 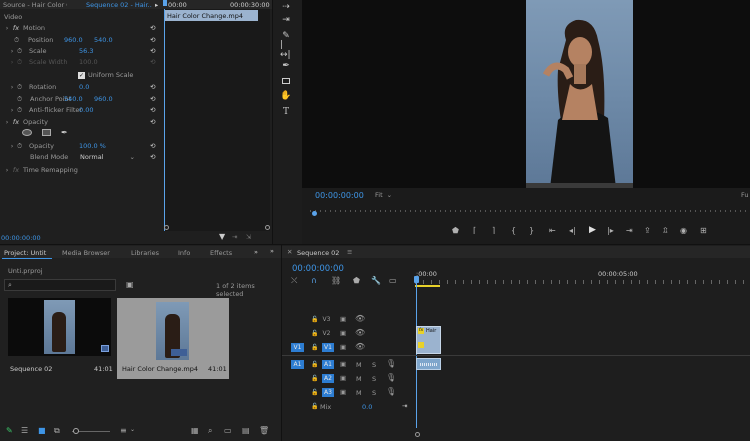 I want to click on snap-magnet-icon: ∩, so click(x=314, y=280).